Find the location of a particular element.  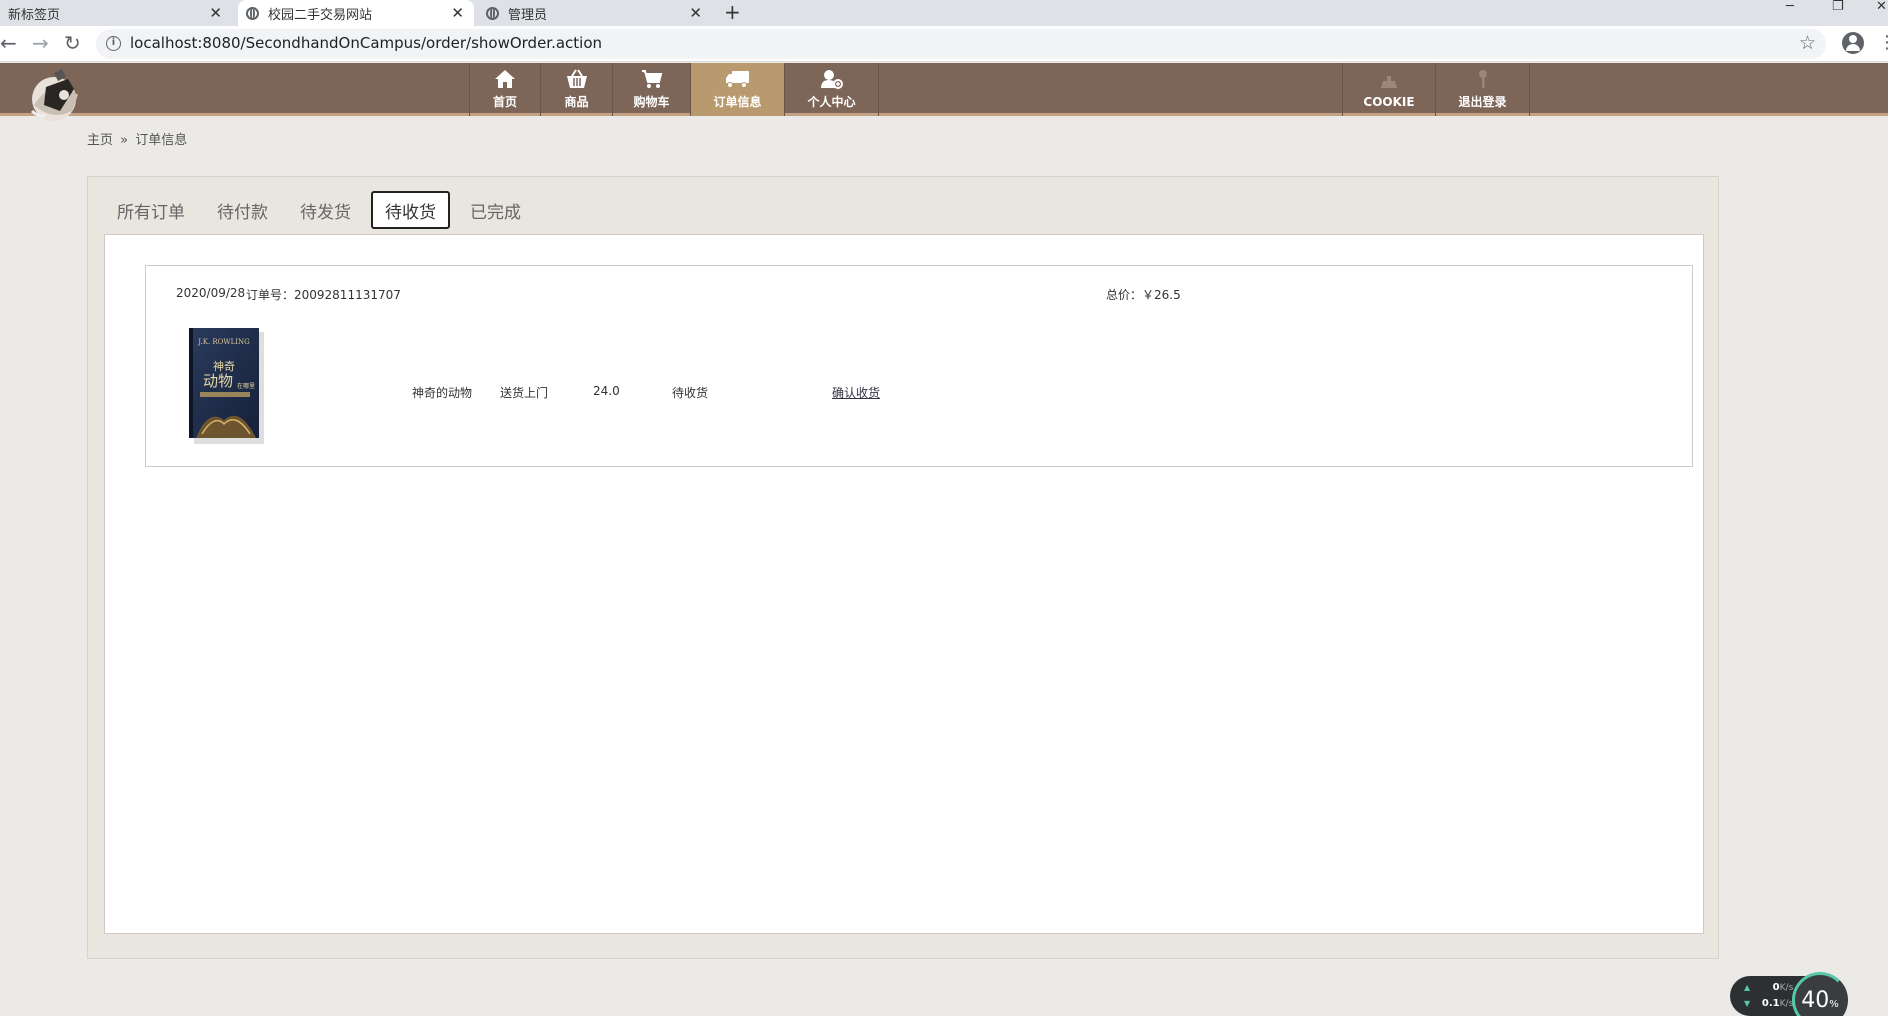

restore-icon: ❐ is located at coordinates (1838, 10).